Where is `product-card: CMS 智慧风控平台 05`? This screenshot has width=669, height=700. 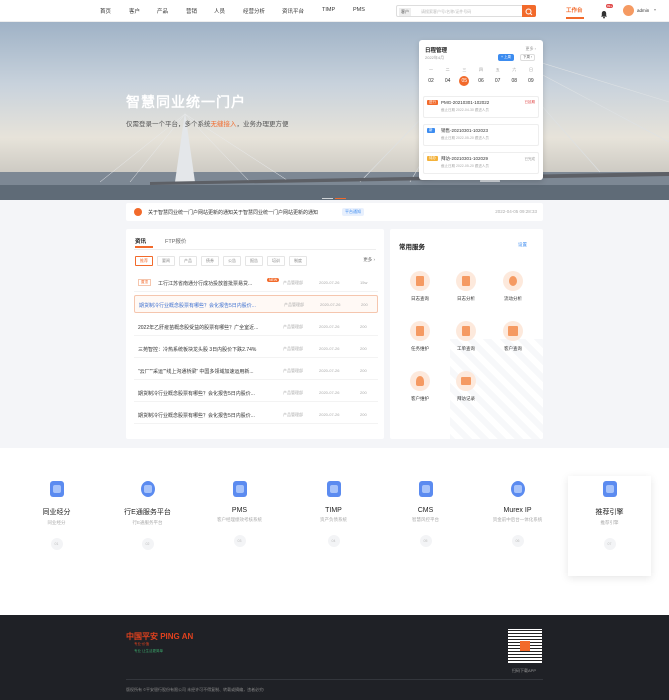 product-card: CMS 智慧风控平台 05 is located at coordinates (425, 512).